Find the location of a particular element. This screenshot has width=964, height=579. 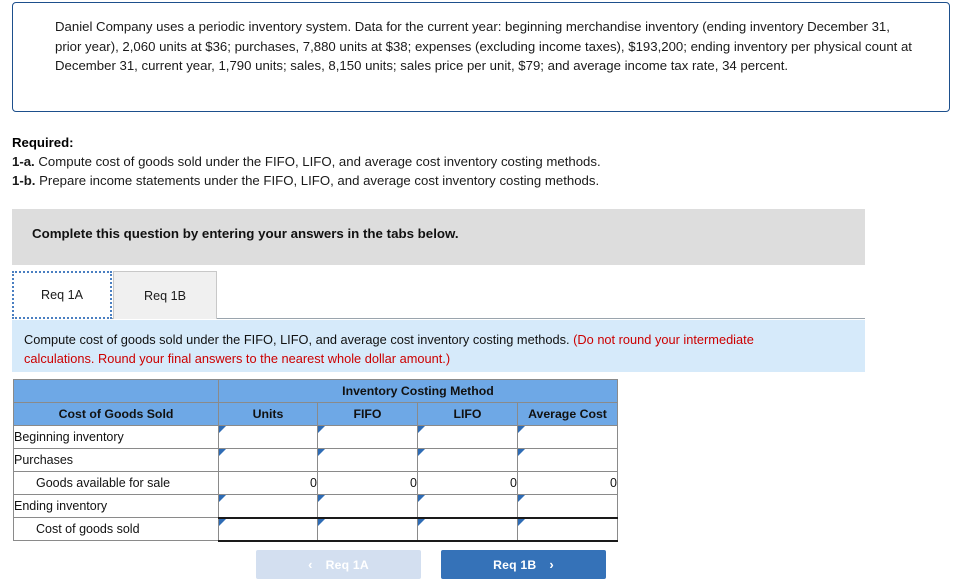

tab-req-1b: Req 1B is located at coordinates (165, 295).